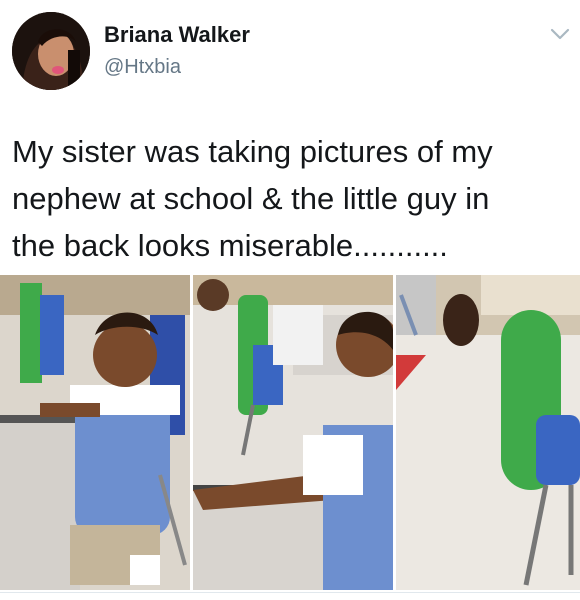  Describe the element at coordinates (51, 51) in the screenshot. I see `avatar` at that location.